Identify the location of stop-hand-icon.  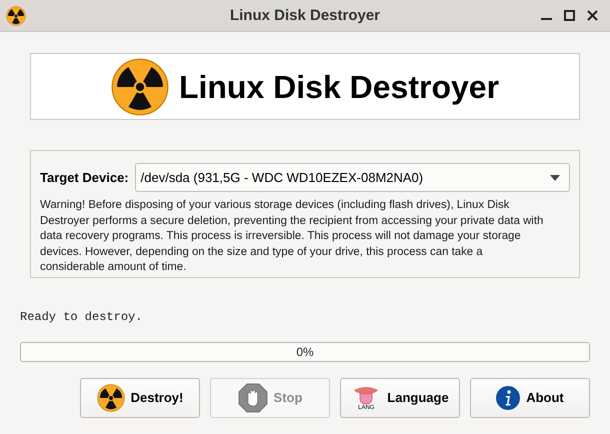
(253, 398).